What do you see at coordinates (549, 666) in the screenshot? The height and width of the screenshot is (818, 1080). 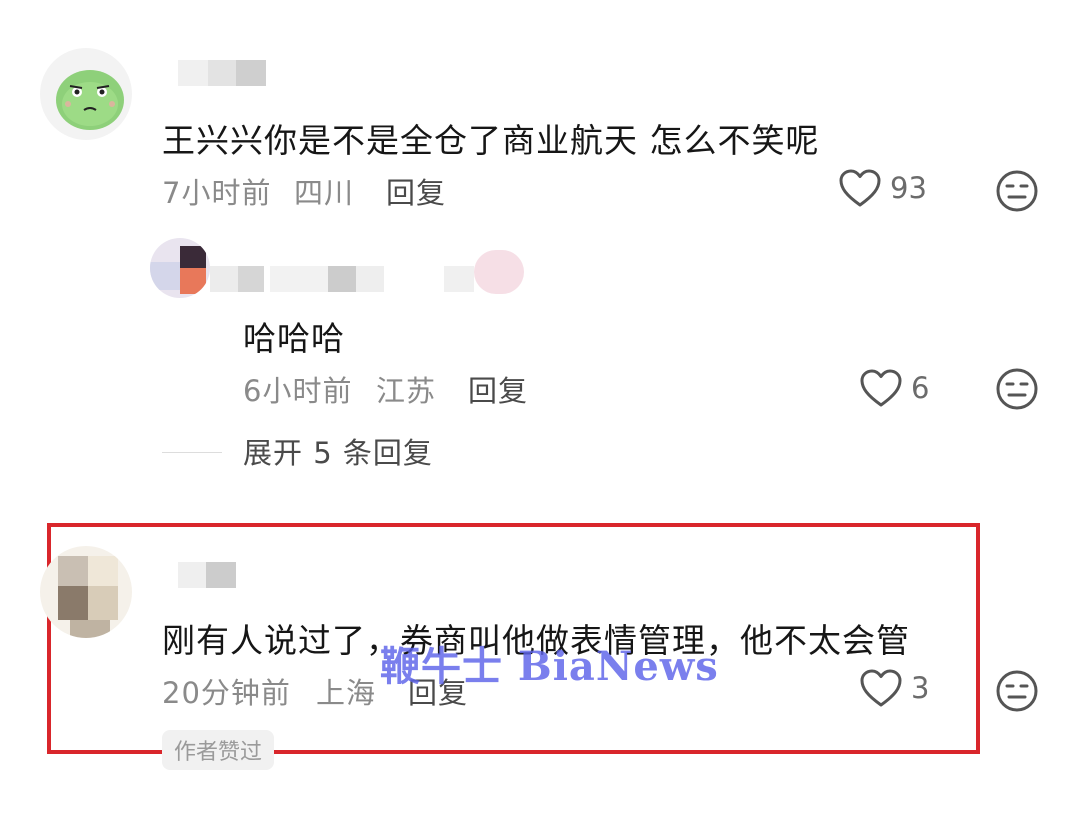 I see `watermark-logo: 鞭牛士 BiaNews` at bounding box center [549, 666].